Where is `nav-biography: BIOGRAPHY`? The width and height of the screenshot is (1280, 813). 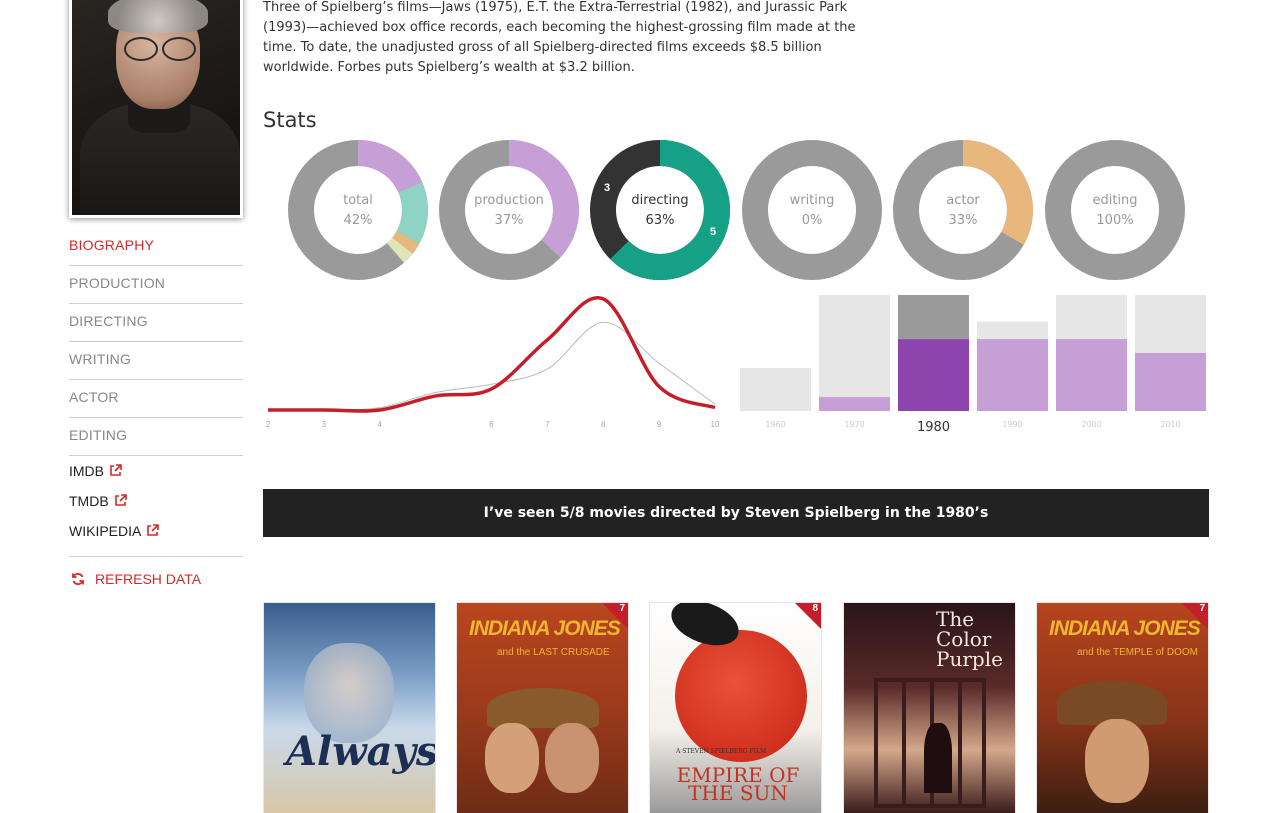 nav-biography: BIOGRAPHY is located at coordinates (156, 247).